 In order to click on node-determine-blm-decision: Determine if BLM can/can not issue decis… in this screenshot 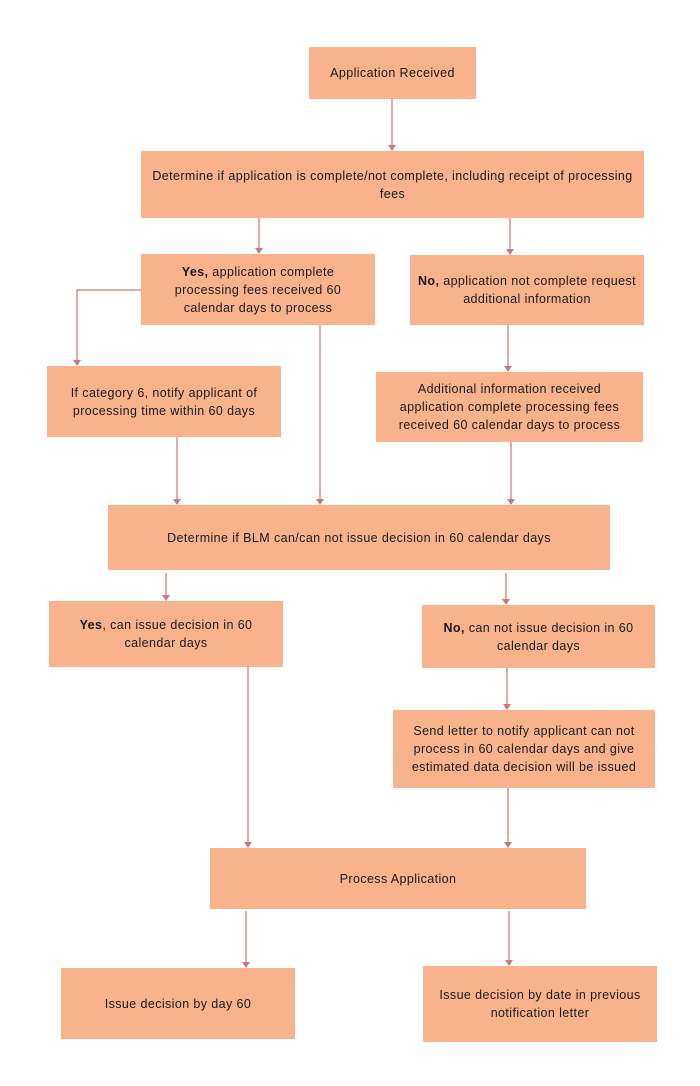, I will do `click(359, 537)`.